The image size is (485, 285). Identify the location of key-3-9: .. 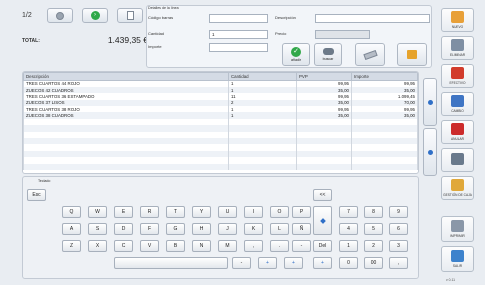
(279, 246).